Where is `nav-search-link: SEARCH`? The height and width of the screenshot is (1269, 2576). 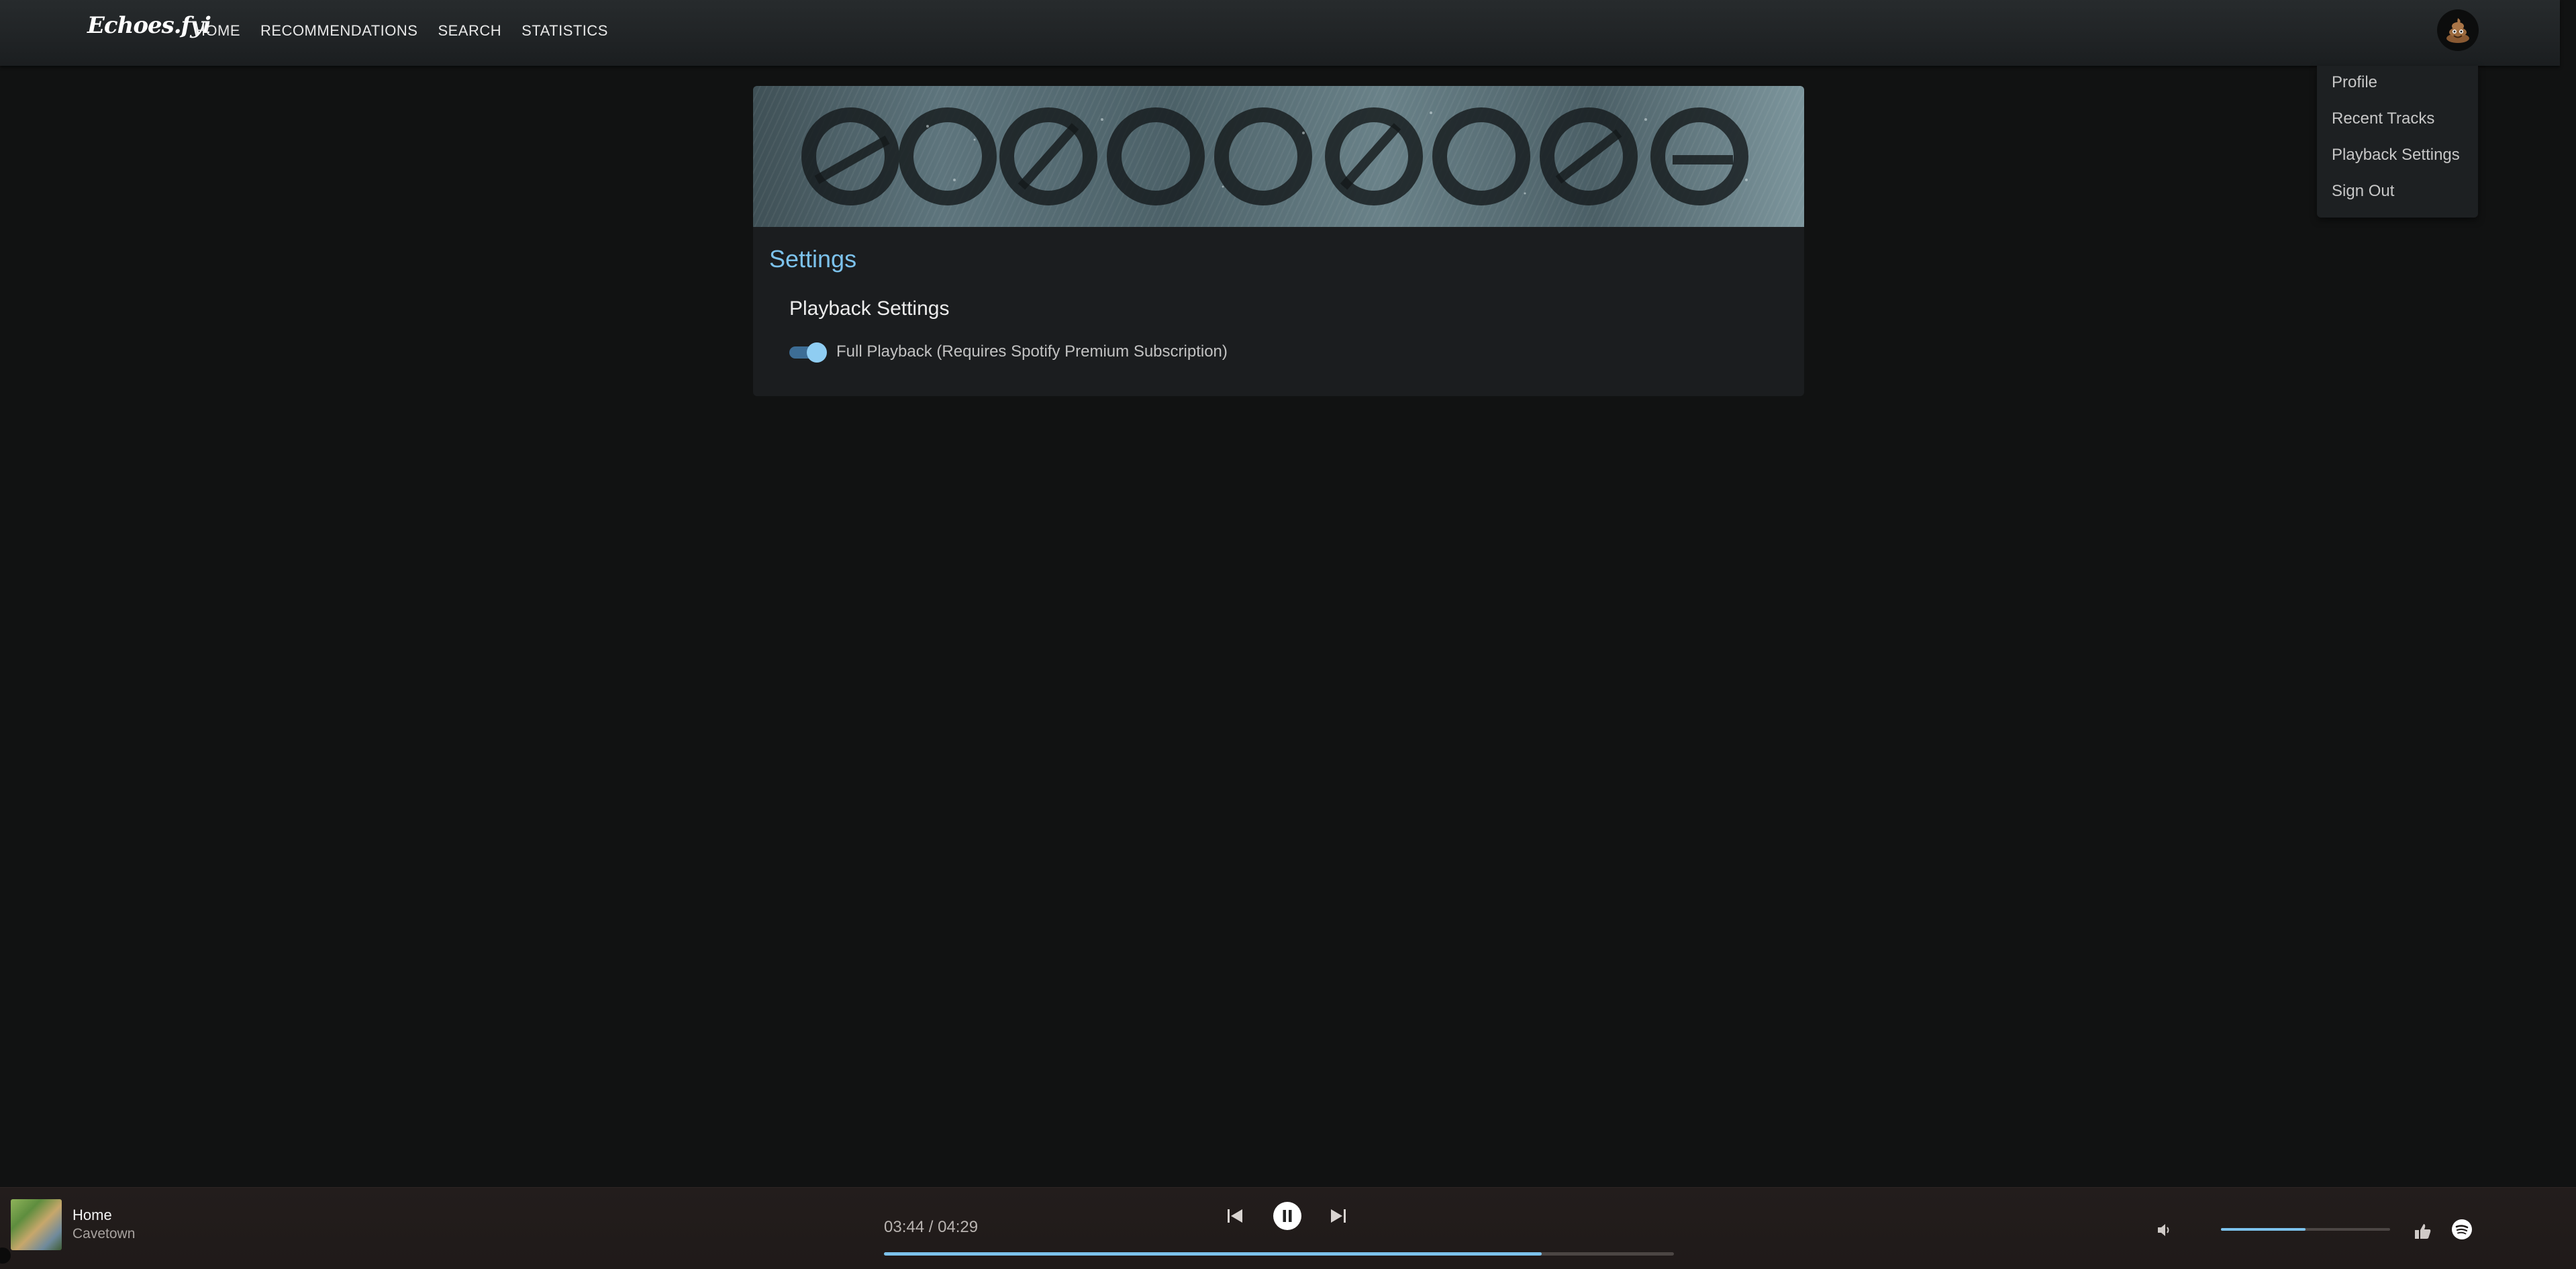
nav-search-link: SEARCH is located at coordinates (469, 31).